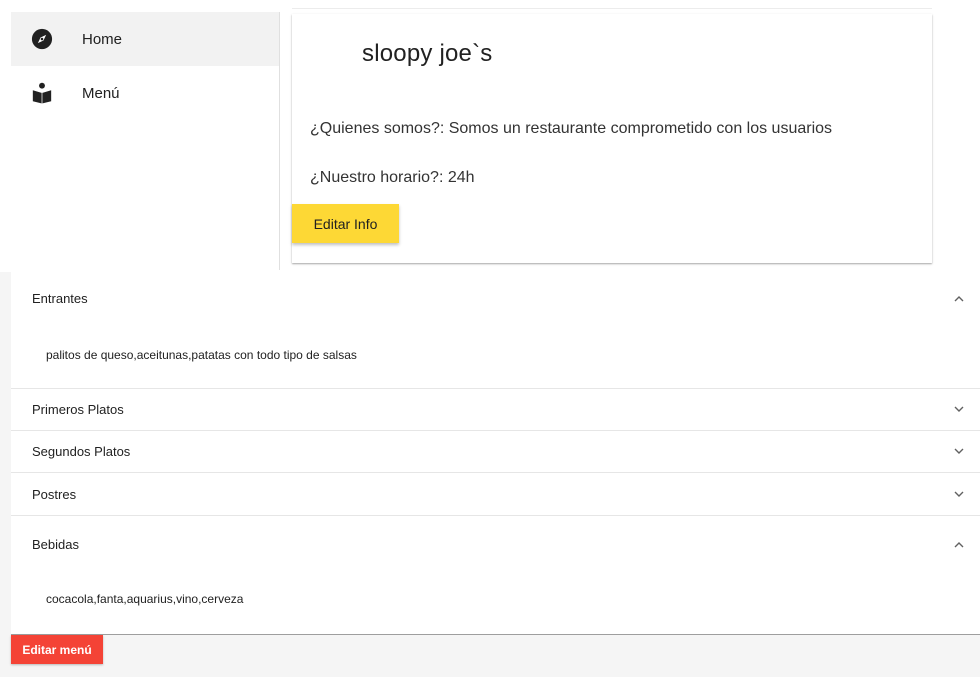 Image resolution: width=980 pixels, height=677 pixels. Describe the element at coordinates (60, 298) in the screenshot. I see `section-title: Entrantes` at that location.